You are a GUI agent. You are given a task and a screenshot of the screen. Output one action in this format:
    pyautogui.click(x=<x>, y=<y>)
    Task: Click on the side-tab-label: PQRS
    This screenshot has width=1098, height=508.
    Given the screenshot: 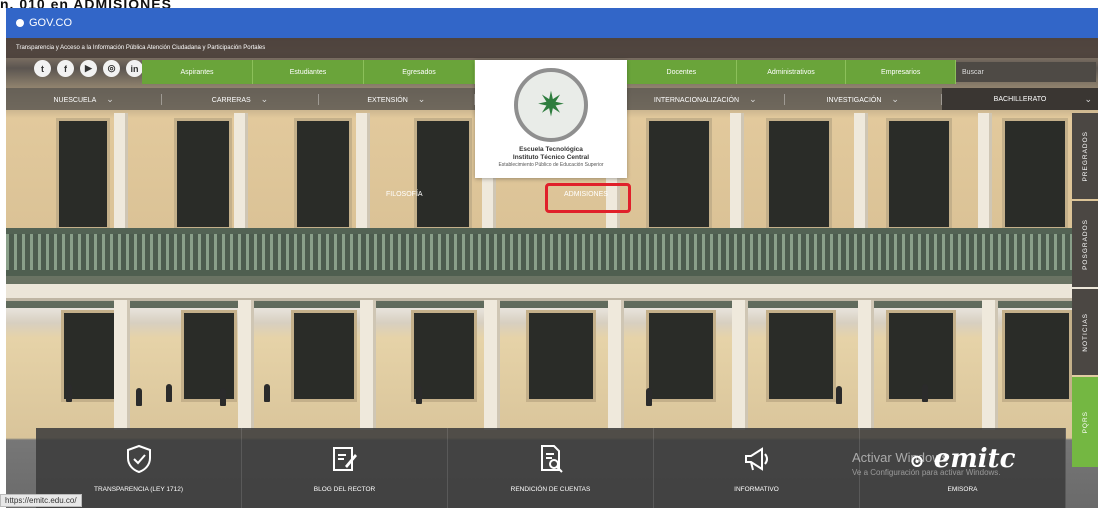 What is the action you would take?
    pyautogui.click(x=1085, y=422)
    